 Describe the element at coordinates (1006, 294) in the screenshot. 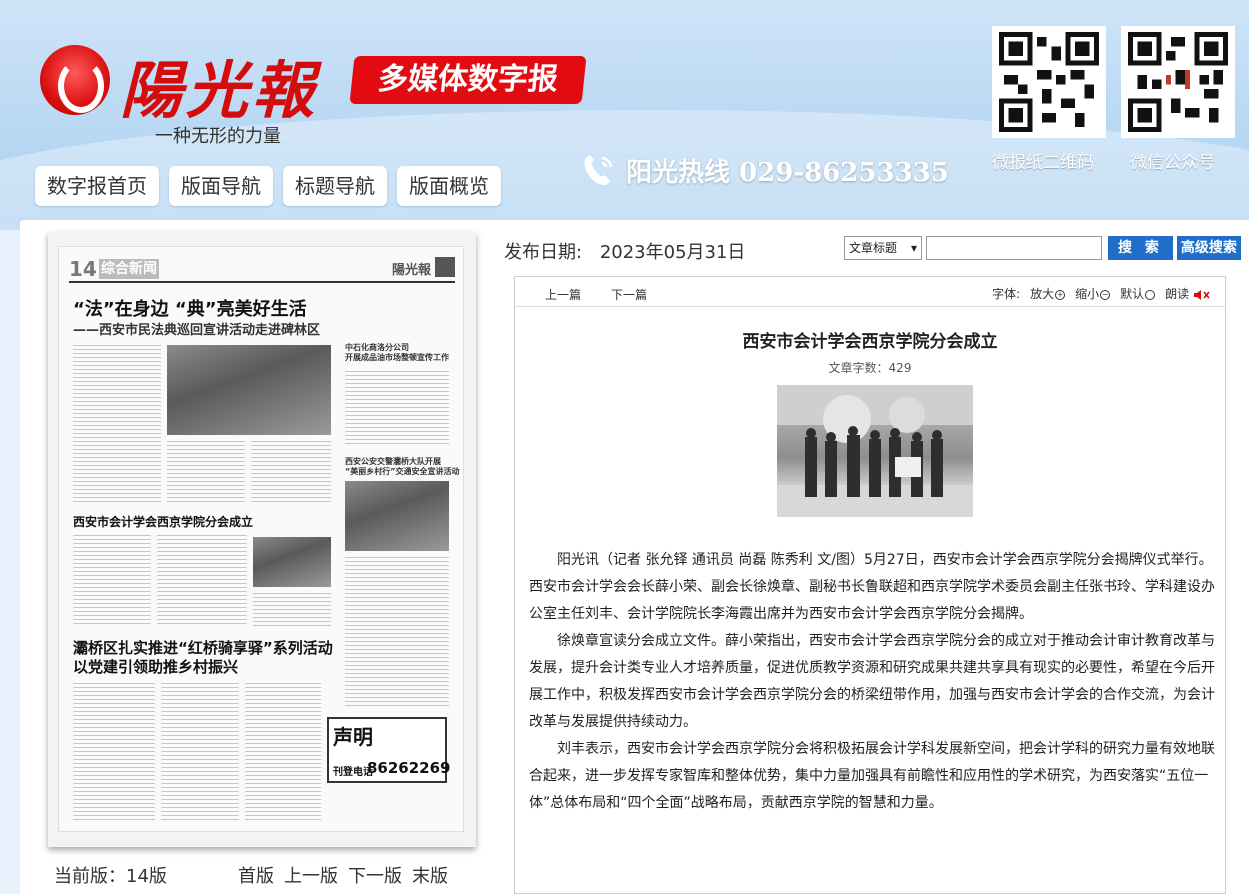

I see `font-label: 字体:` at that location.